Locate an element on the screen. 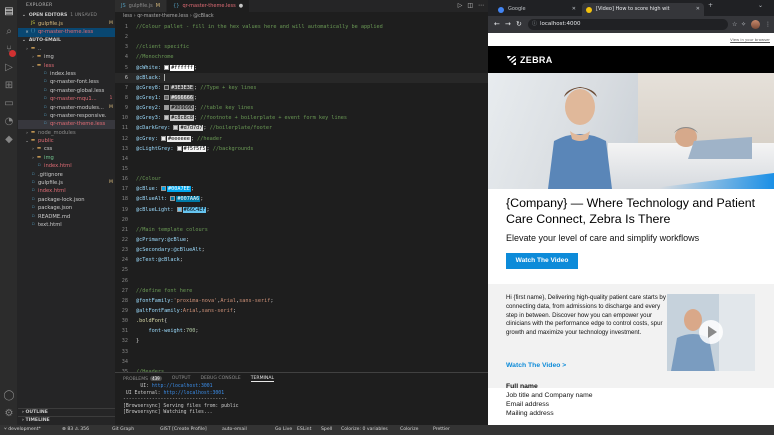 The image size is (774, 435). search-icon: ⌕ is located at coordinates (9, 32).